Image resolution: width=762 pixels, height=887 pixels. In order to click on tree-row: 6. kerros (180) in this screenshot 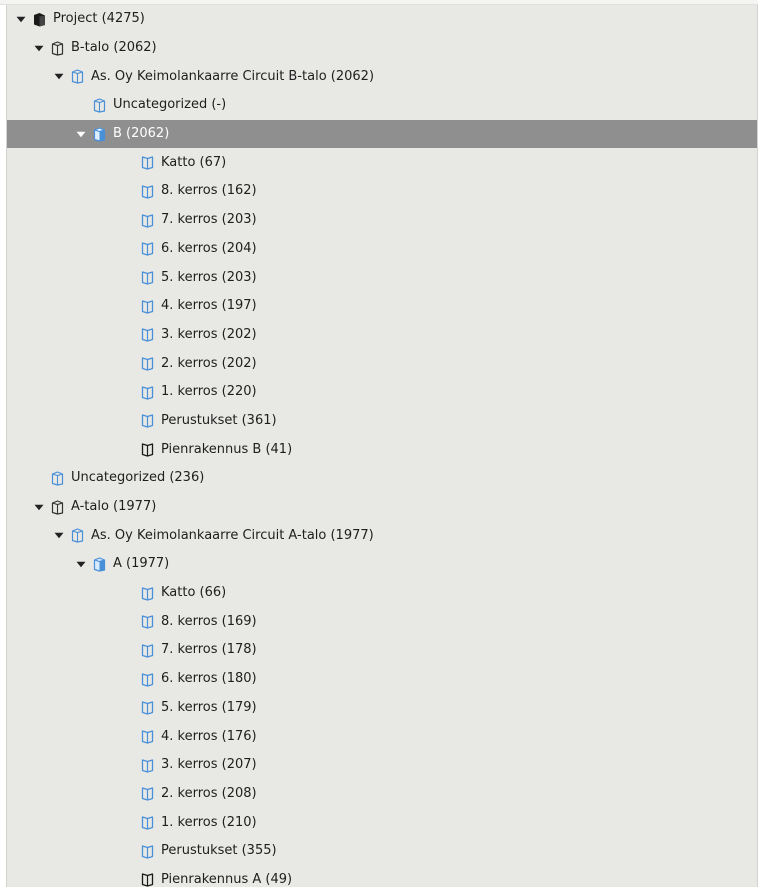, I will do `click(382, 679)`.